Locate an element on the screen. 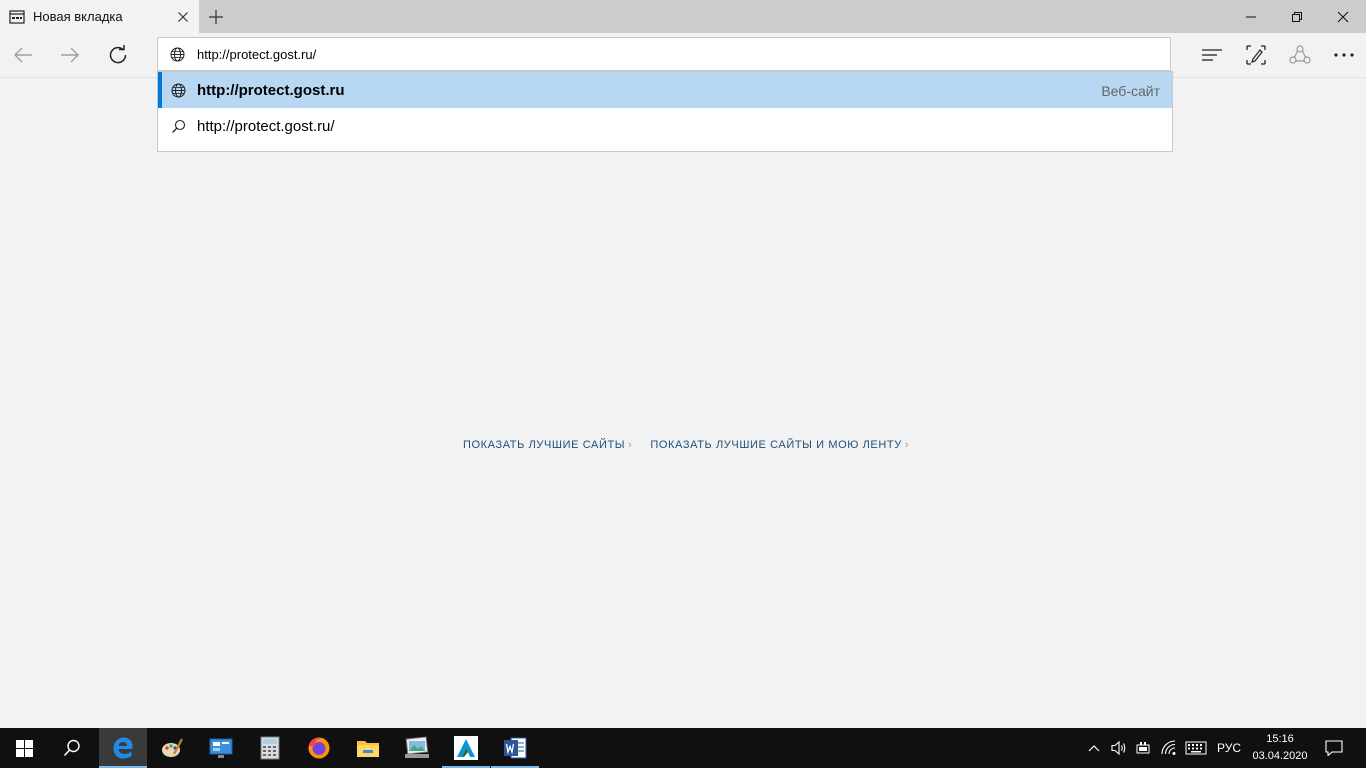  touch-keyboard-icon is located at coordinates (1196, 748).